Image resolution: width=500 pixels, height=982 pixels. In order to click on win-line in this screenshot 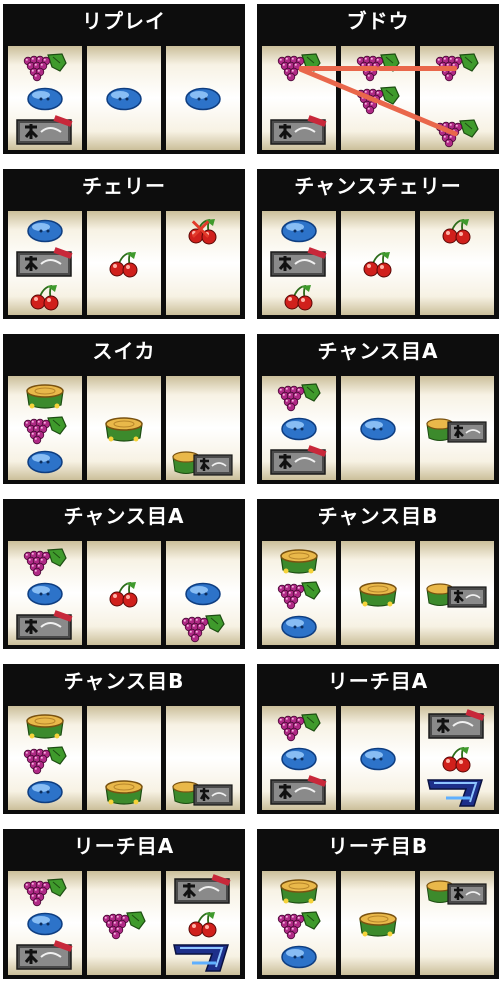, I will do `click(417, 68)`.